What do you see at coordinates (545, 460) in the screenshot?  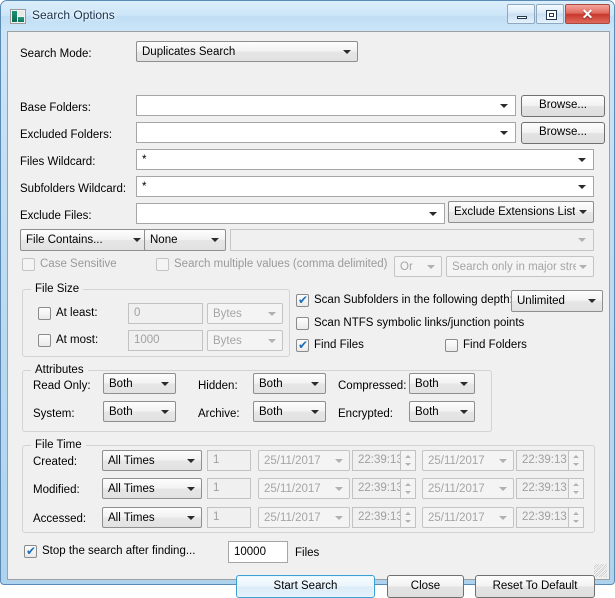 I see `created-time-to: 22:39:13` at bounding box center [545, 460].